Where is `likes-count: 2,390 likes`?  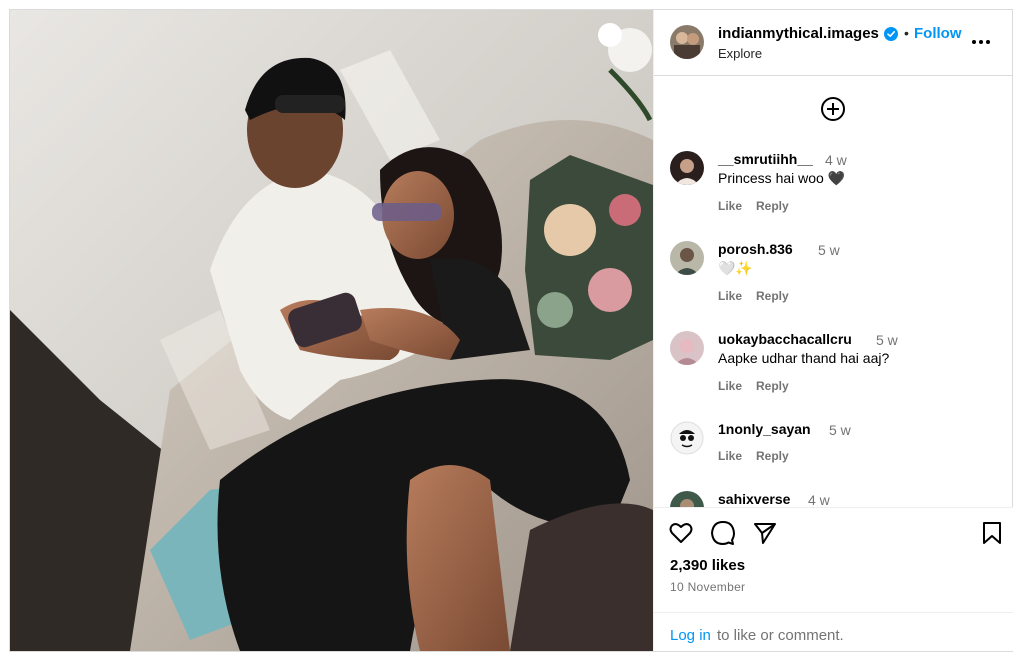 likes-count: 2,390 likes is located at coordinates (707, 565).